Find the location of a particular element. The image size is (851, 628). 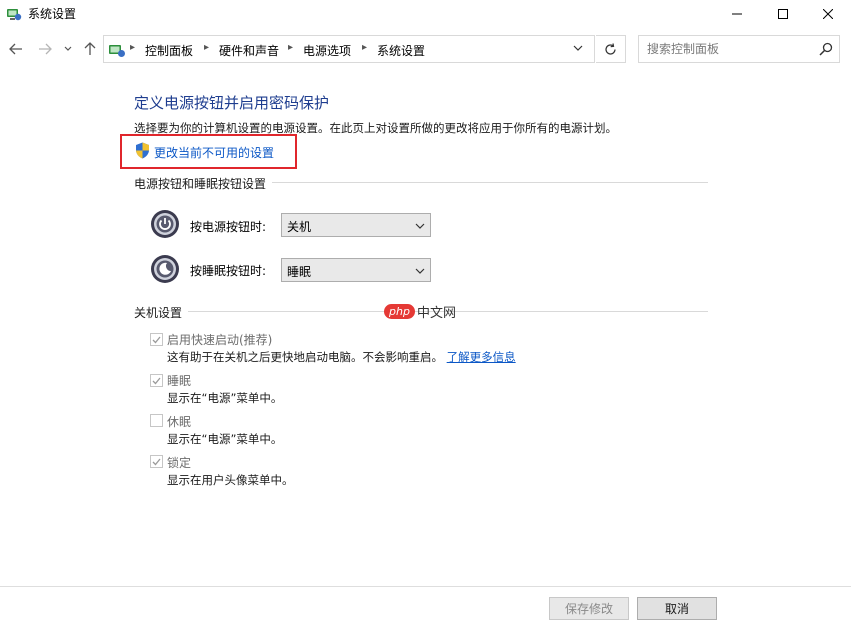

breadcrumb-control-panel: 控制面板 is located at coordinates (169, 50).